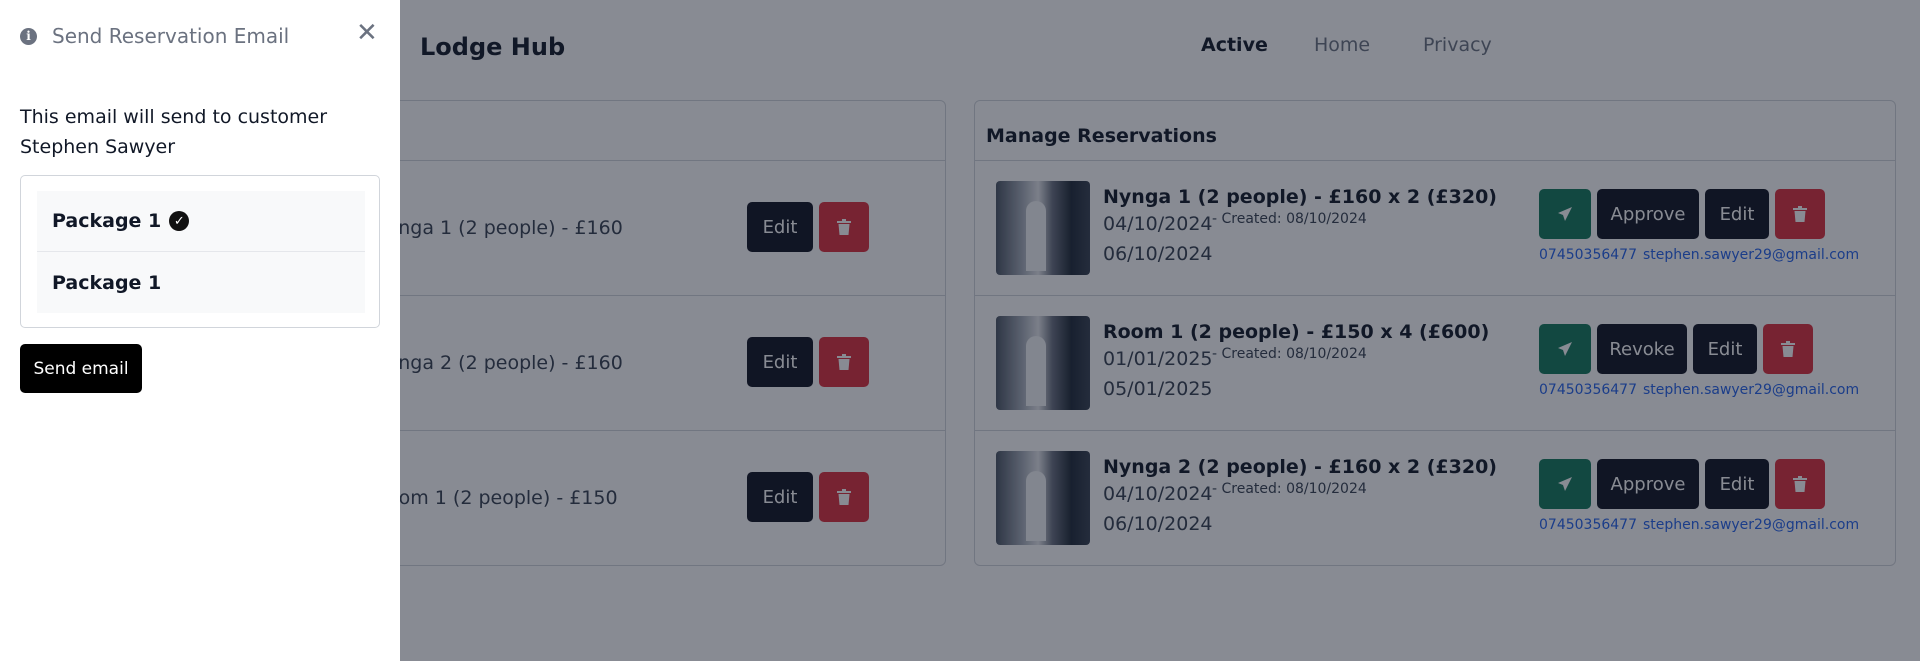  I want to click on close-icon: ✕, so click(367, 33).